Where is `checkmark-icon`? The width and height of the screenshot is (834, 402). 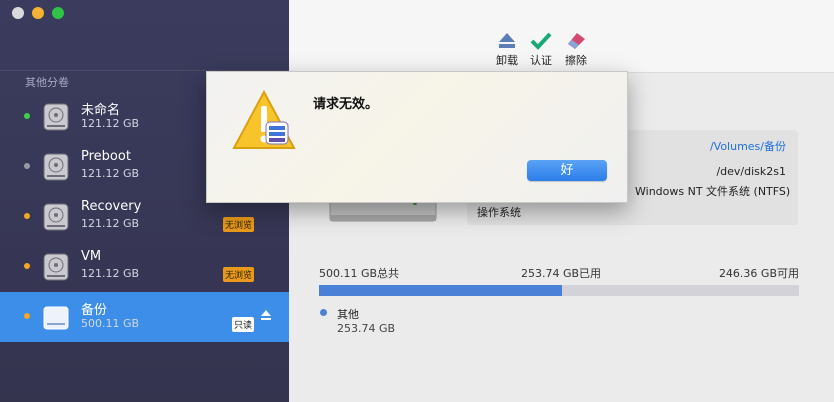 checkmark-icon is located at coordinates (541, 41).